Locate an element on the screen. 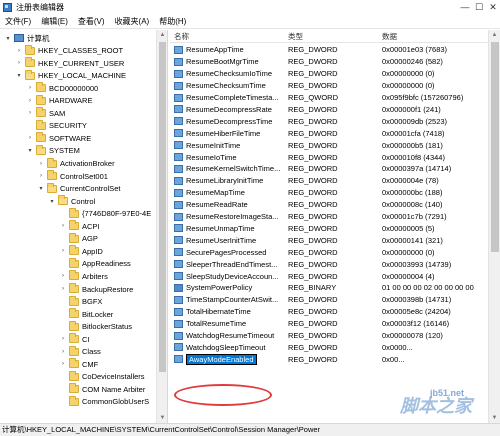 Image resolution: width=500 pixels, height=436 pixels. tree-node: ▾ Control is located at coordinates (71, 201).